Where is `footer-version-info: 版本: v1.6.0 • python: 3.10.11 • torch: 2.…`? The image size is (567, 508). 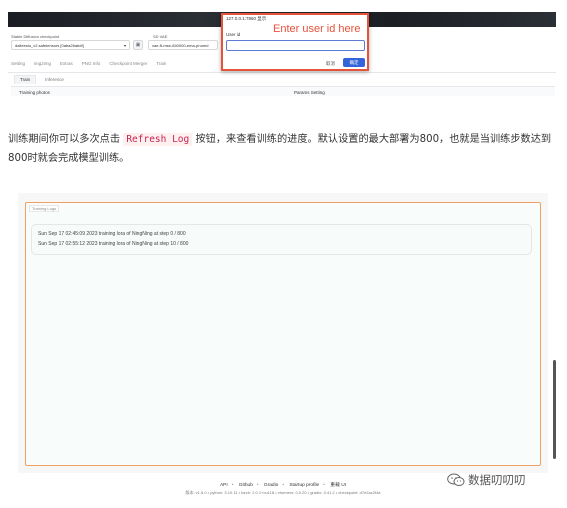 footer-version-info: 版本: v1.6.0 • python: 3.10.11 • torch: 2.… is located at coordinates (283, 492).